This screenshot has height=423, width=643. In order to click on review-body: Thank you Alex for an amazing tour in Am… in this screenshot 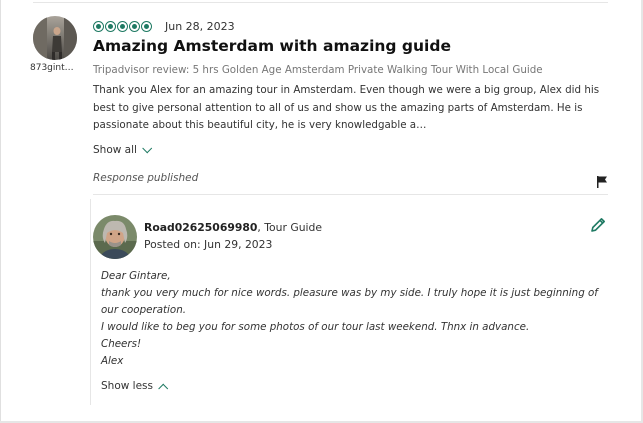, I will do `click(346, 107)`.